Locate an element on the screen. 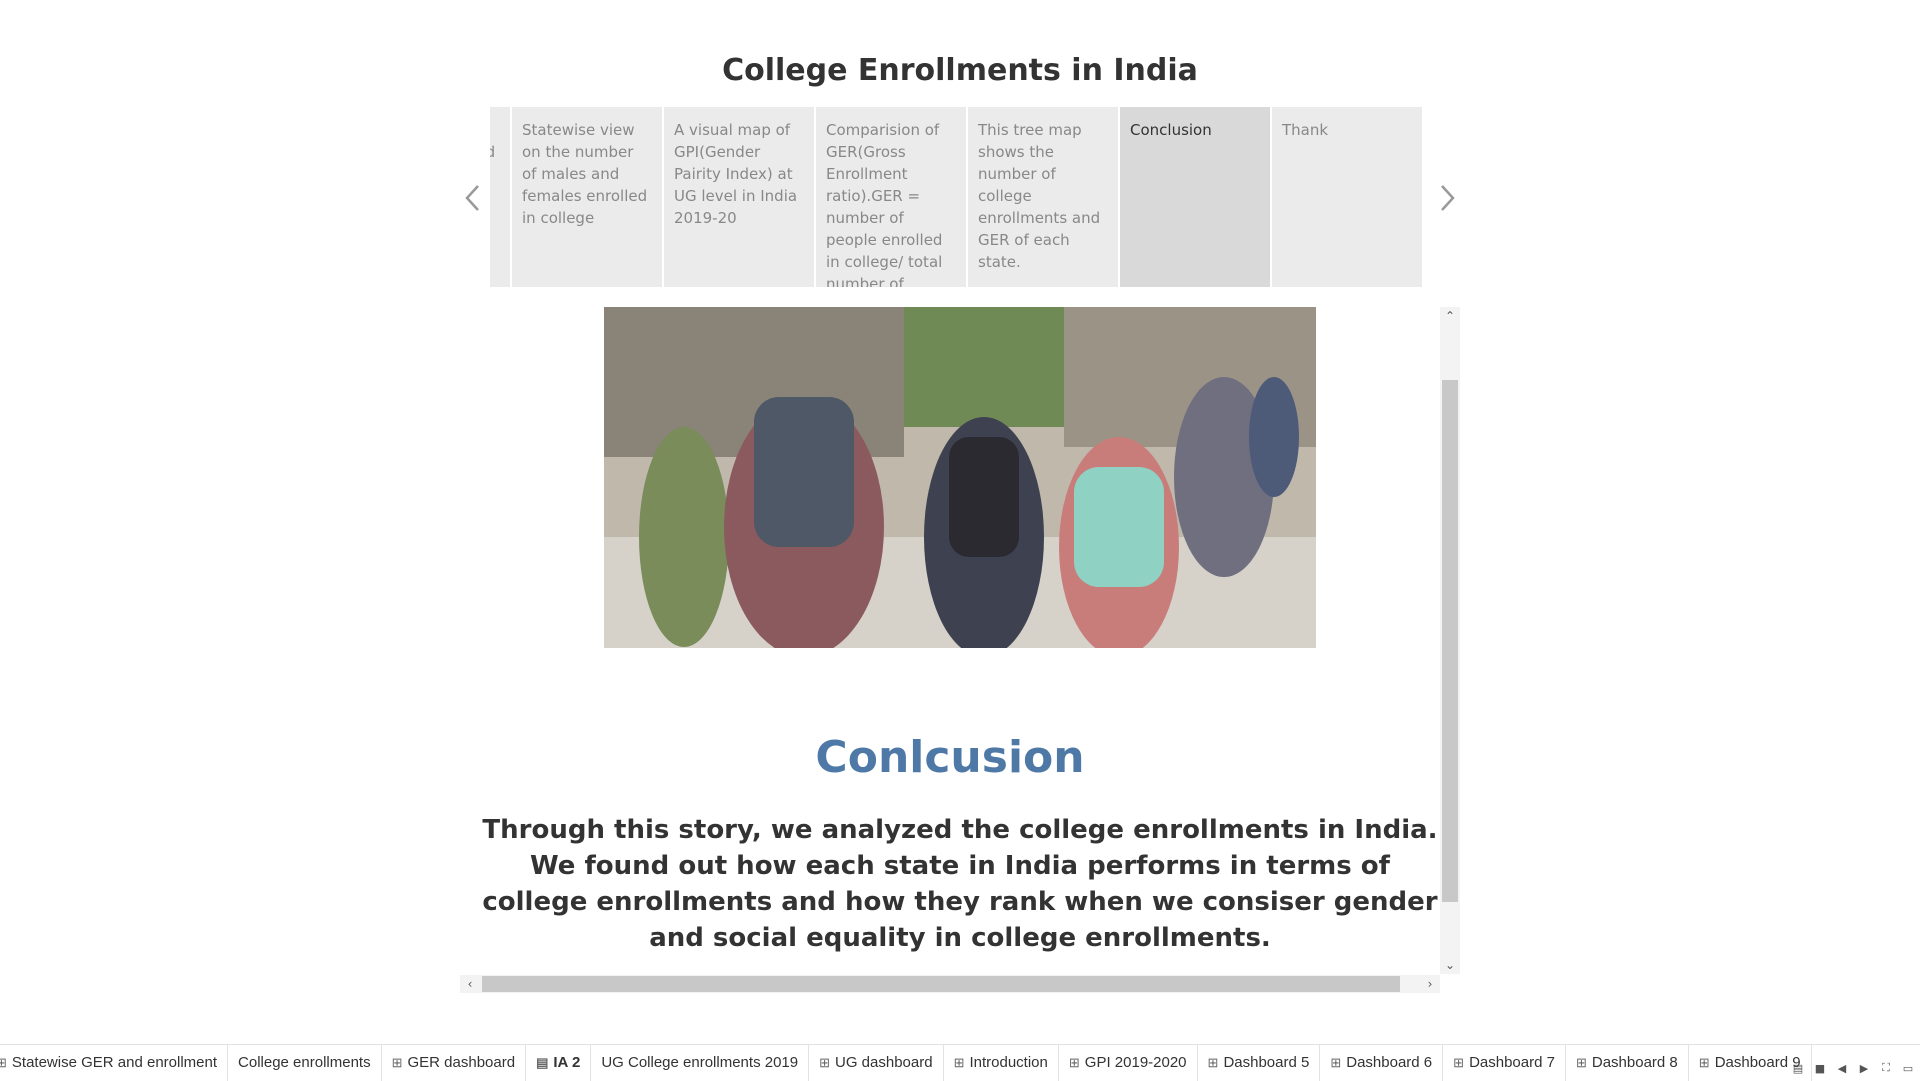  sheet-tab: UG College enrollments 2019 is located at coordinates (700, 1063).